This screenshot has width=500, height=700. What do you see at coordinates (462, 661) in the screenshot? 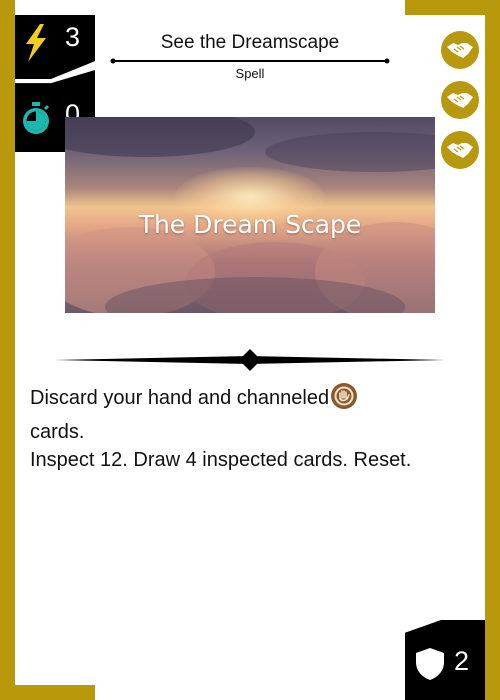
I see `defense-value: 2` at bounding box center [462, 661].